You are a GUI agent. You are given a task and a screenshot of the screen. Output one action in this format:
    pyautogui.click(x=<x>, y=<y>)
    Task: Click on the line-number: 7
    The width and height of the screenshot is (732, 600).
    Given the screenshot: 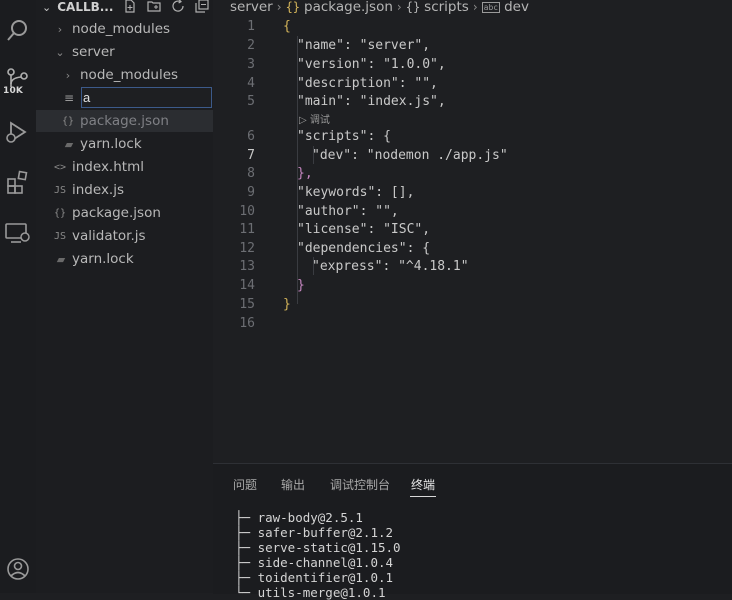 What is the action you would take?
    pyautogui.click(x=251, y=155)
    